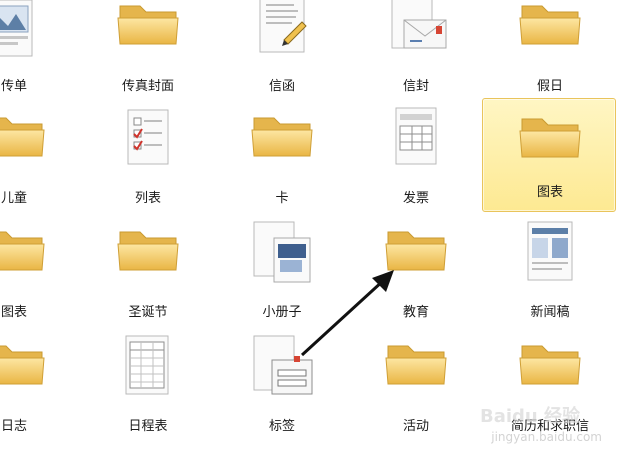  Describe the element at coordinates (550, 53) in the screenshot. I see `template-item: 假日` at that location.